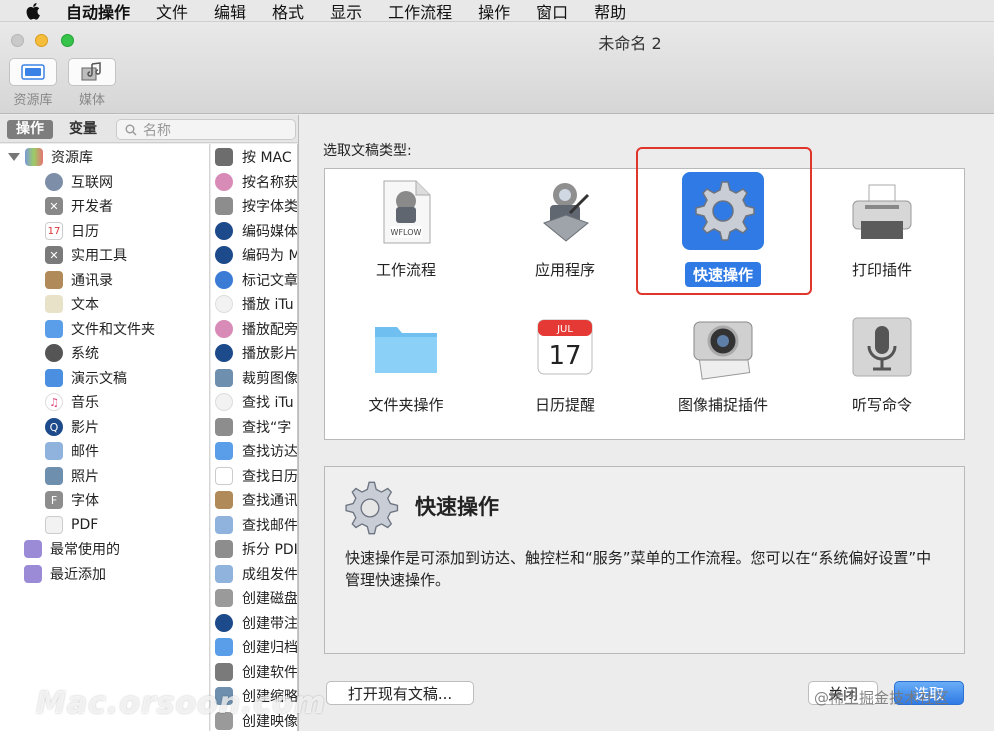  What do you see at coordinates (224, 476) in the screenshot?
I see `calendar-icon` at bounding box center [224, 476].